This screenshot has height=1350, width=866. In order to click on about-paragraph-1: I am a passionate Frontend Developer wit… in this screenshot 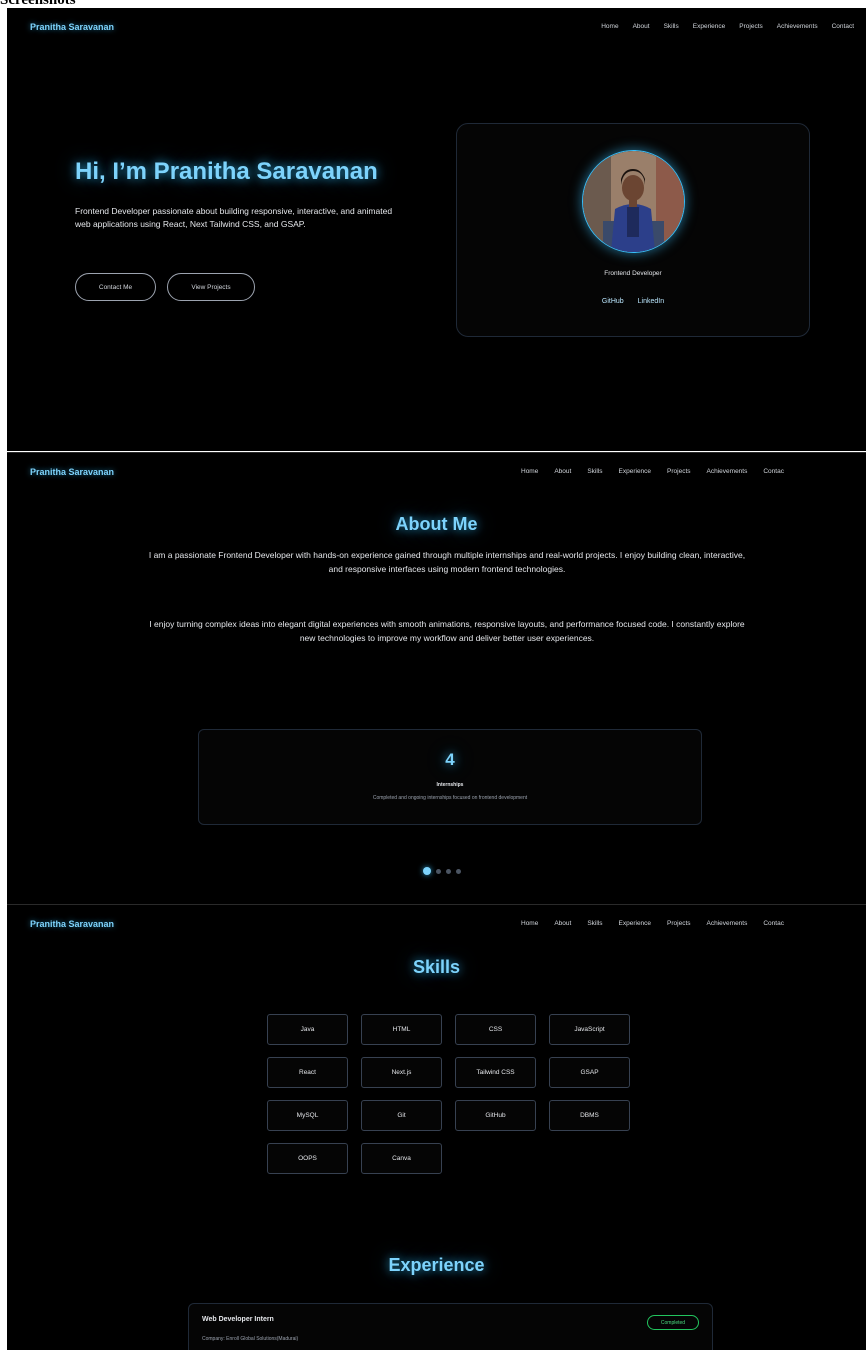, I will do `click(447, 562)`.